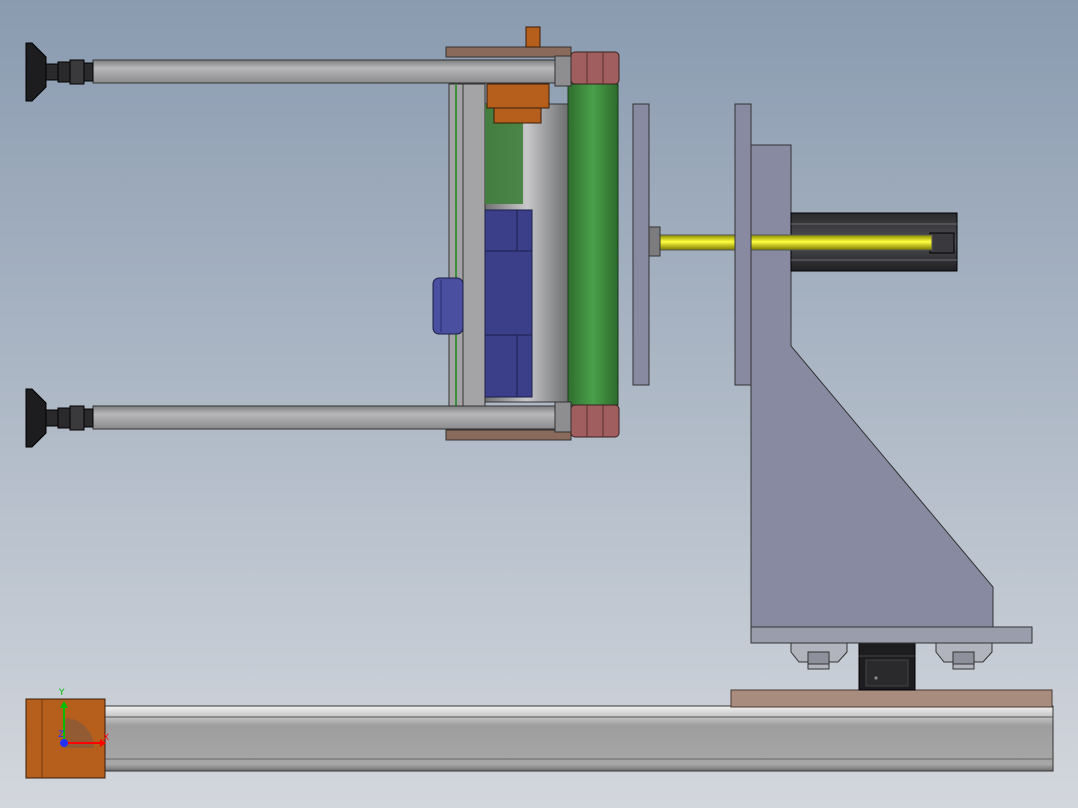  Describe the element at coordinates (332, 417) in the screenshot. I see `tie-rod-bottom` at that location.